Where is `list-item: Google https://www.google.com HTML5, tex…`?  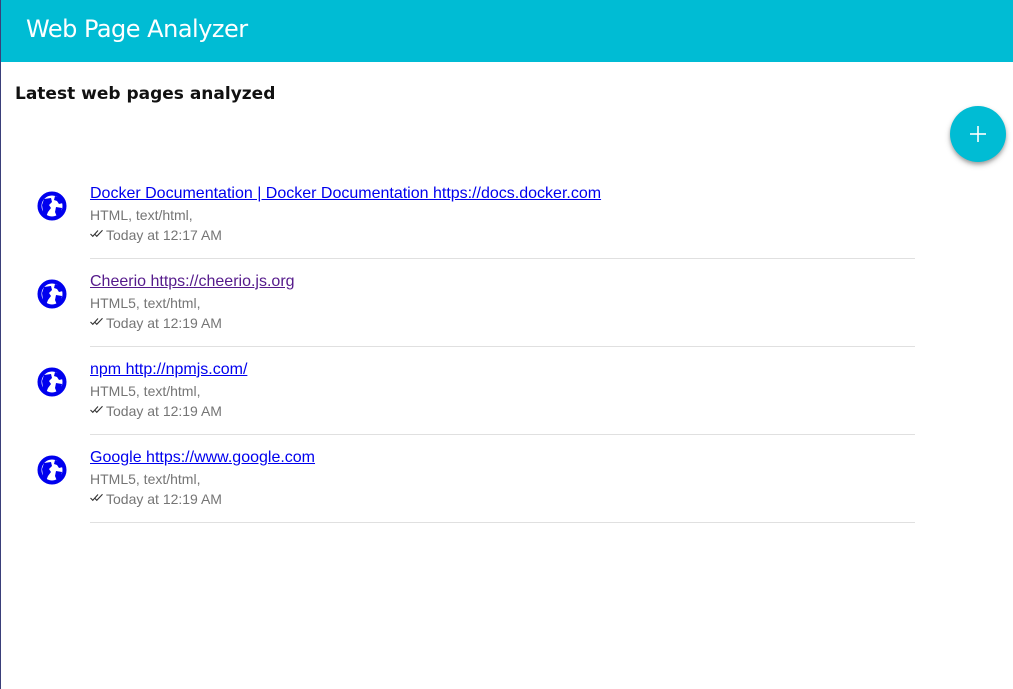 list-item: Google https://www.google.com HTML5, tex… is located at coordinates (507, 480).